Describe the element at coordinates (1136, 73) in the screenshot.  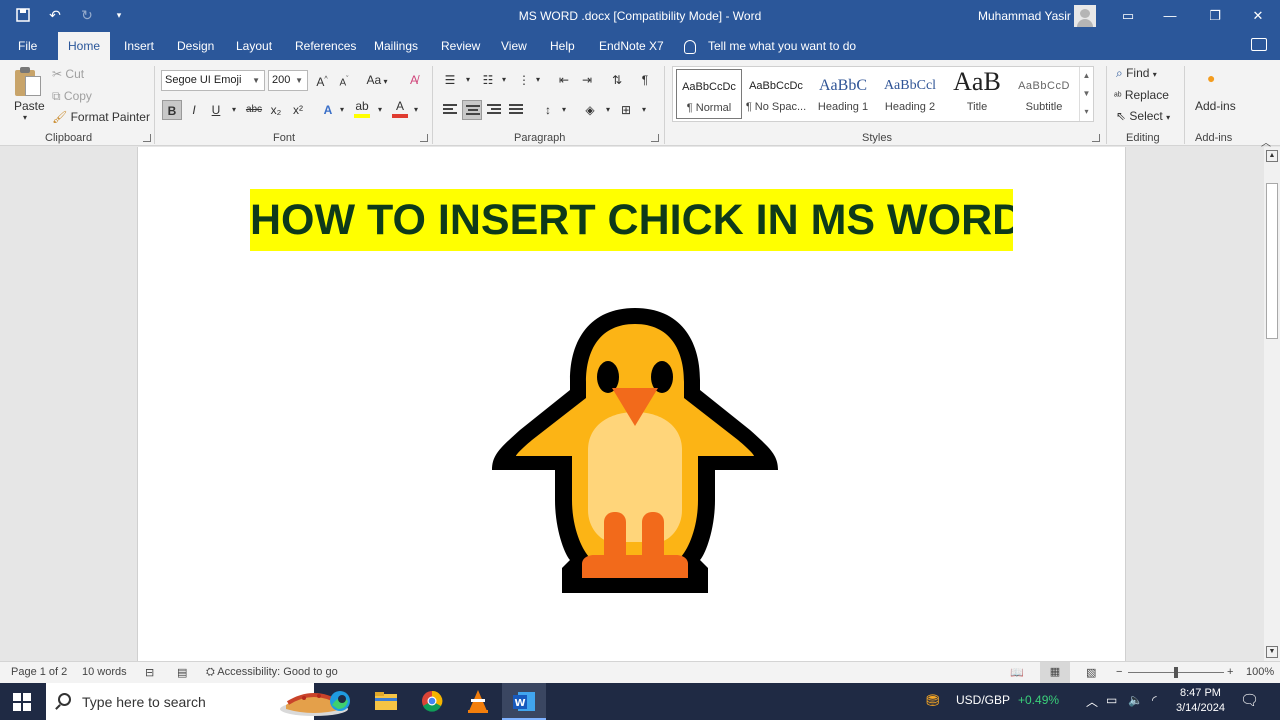
I see `find-button: ⌕ Find ▾` at that location.